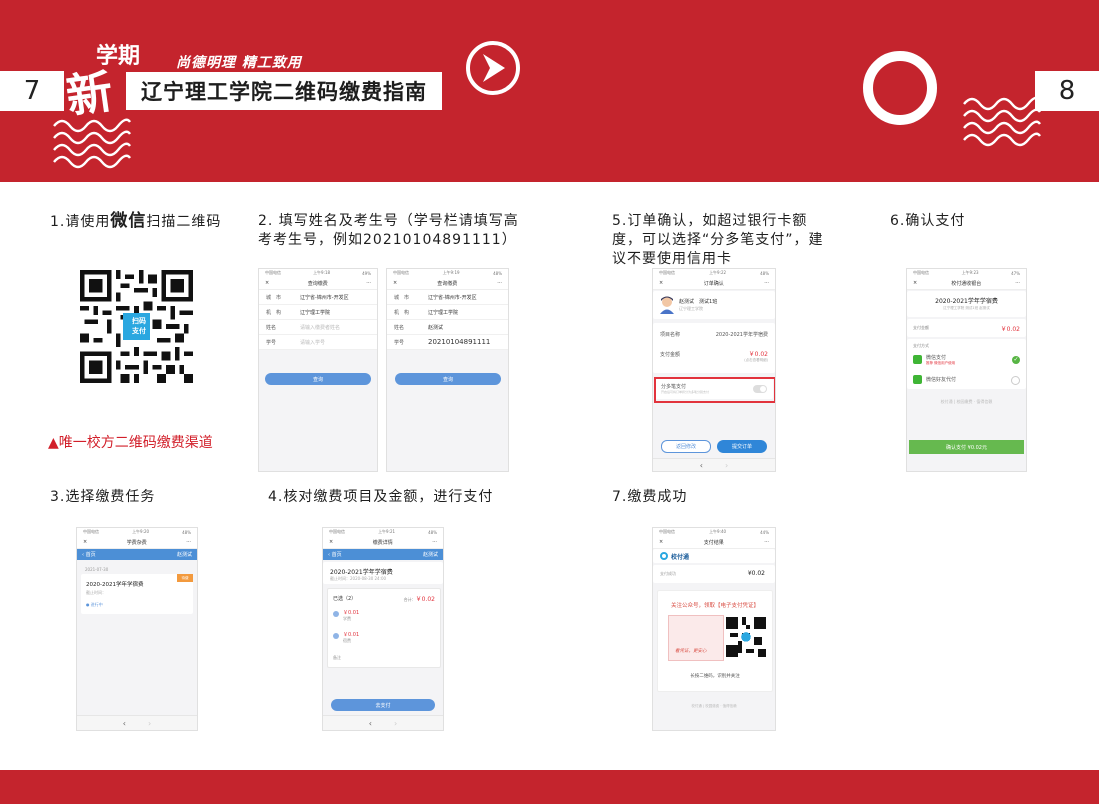 The width and height of the screenshot is (1099, 804). Describe the element at coordinates (493, 68) in the screenshot. I see `next-arrow-icon` at that location.